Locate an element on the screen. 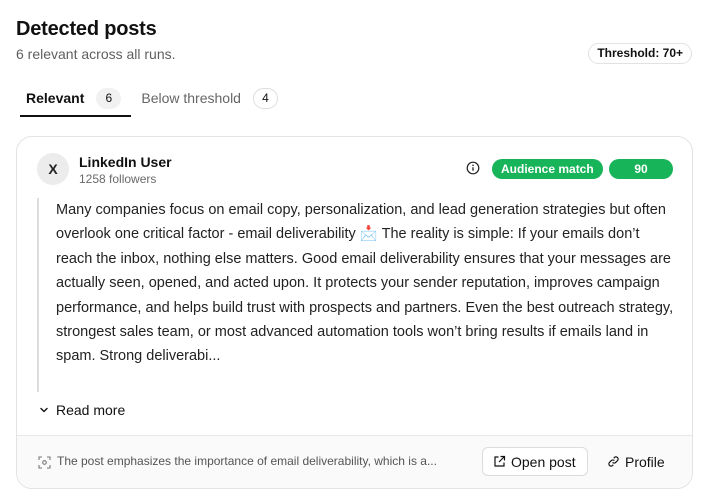  tab-relevant-label: Relevant is located at coordinates (55, 98).